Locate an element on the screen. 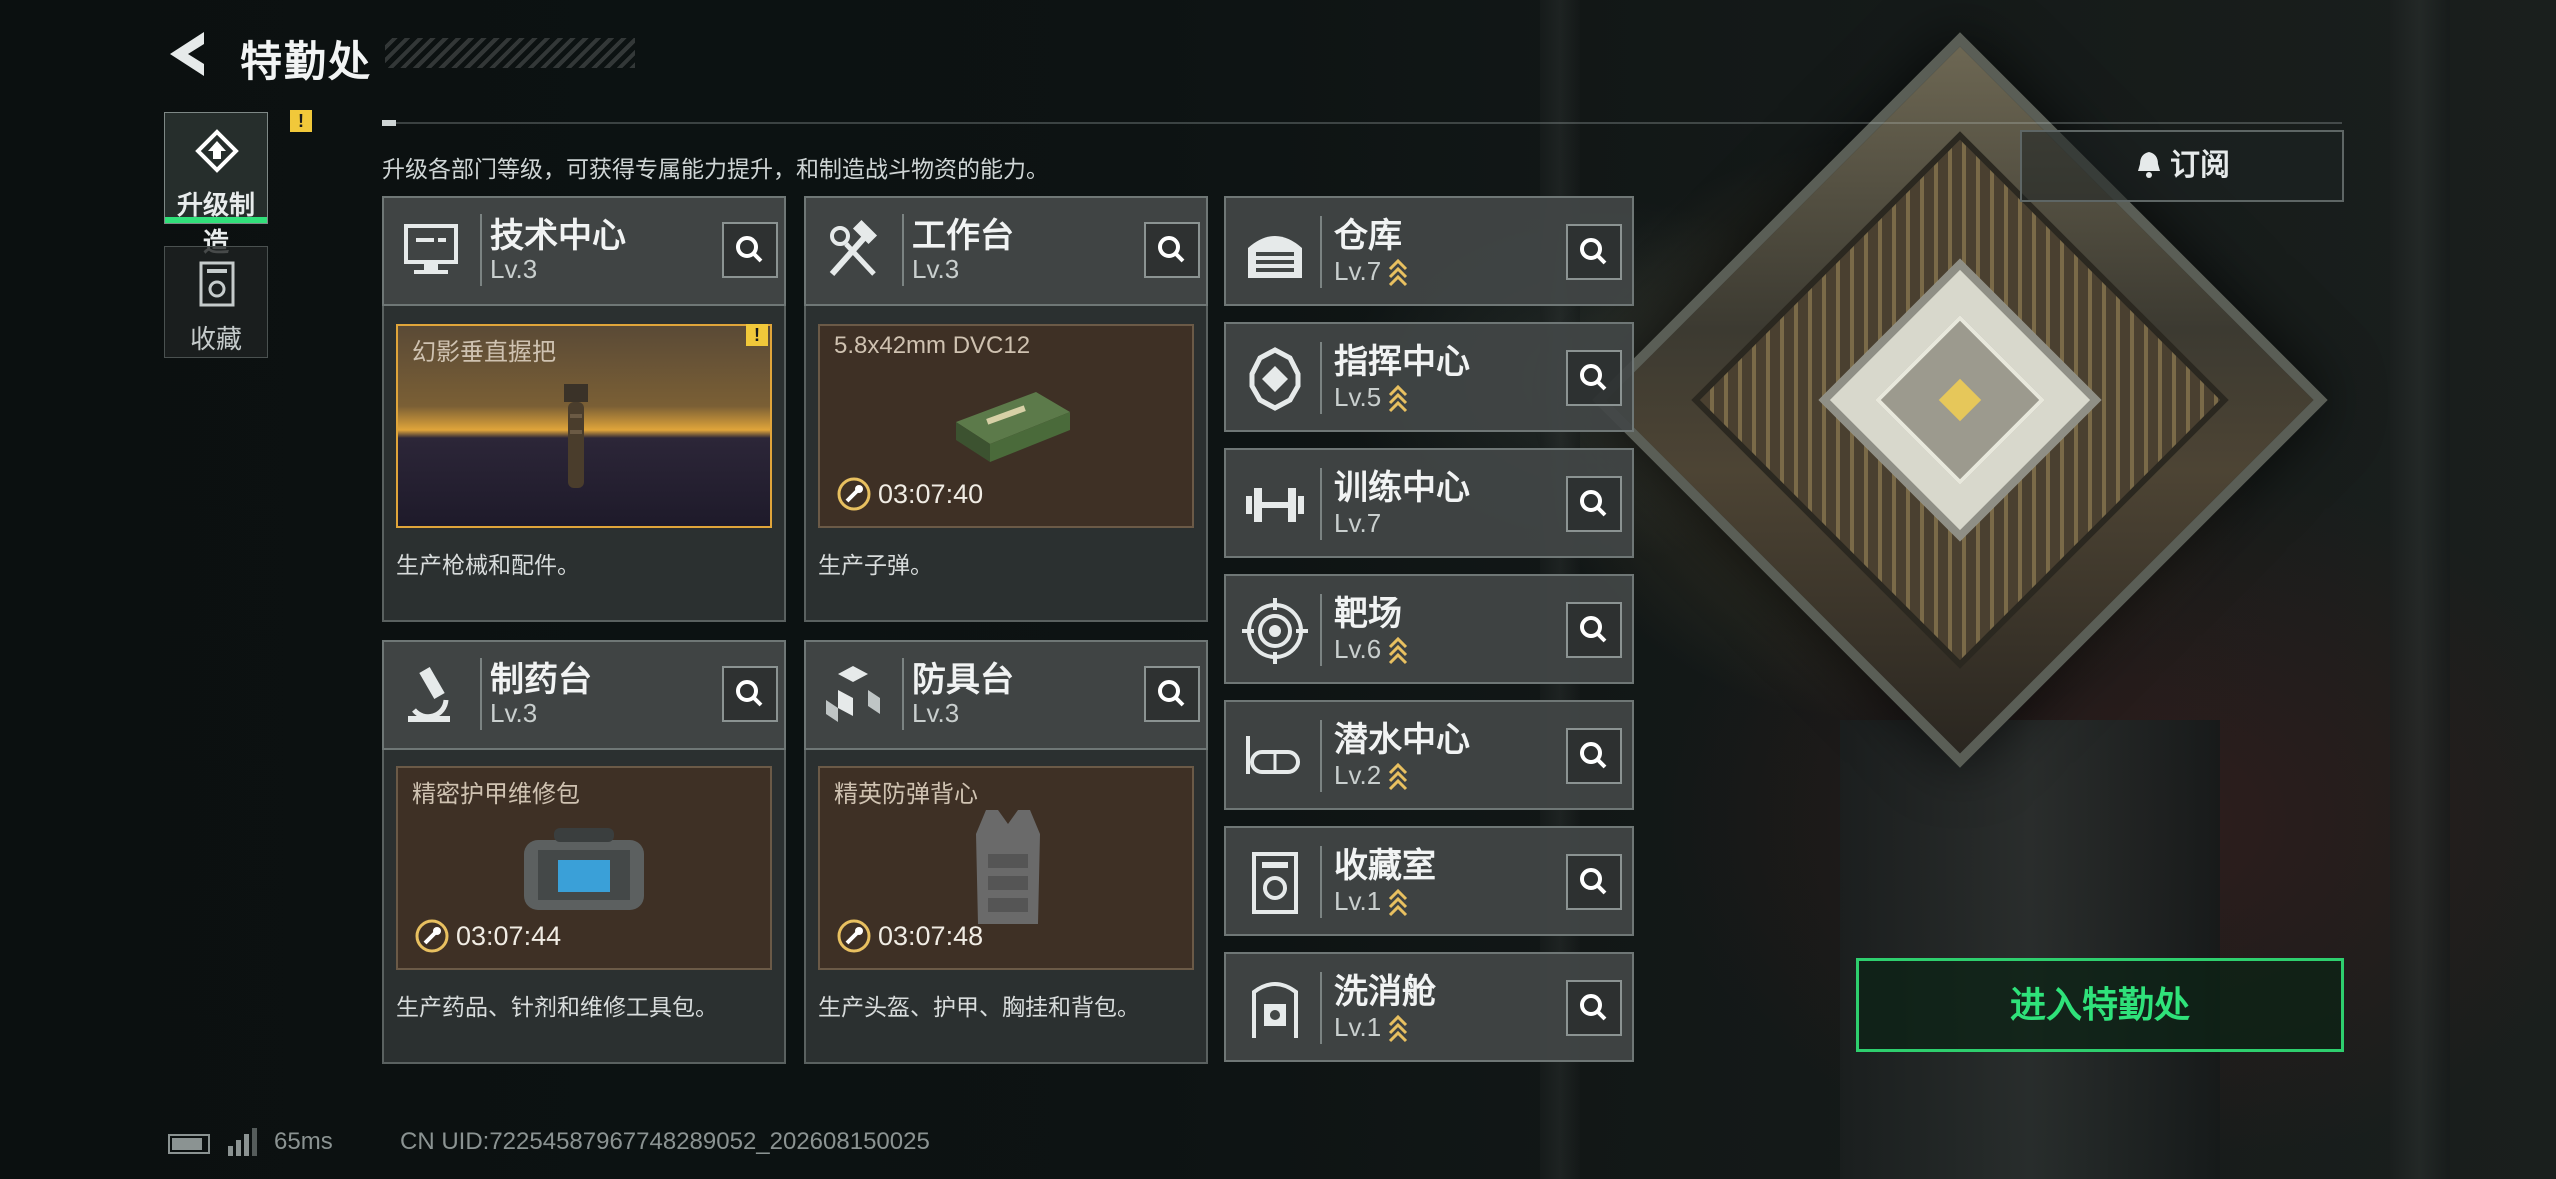 The height and width of the screenshot is (1179, 2556). tab-upgrade-craft: 升级制造 ! is located at coordinates (238, 183).